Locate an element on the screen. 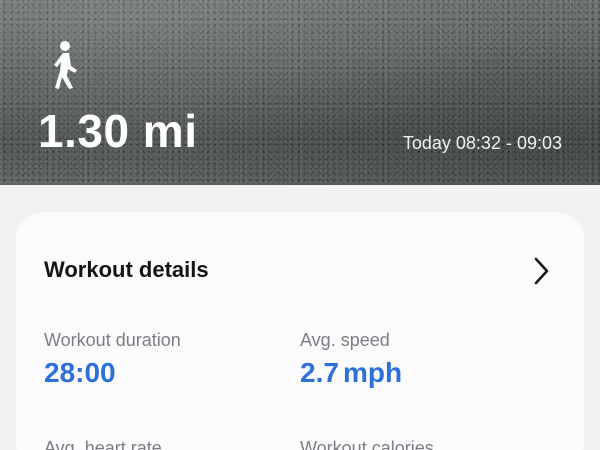 The image size is (600, 450). workout-duration-value: 28:00 is located at coordinates (80, 373).